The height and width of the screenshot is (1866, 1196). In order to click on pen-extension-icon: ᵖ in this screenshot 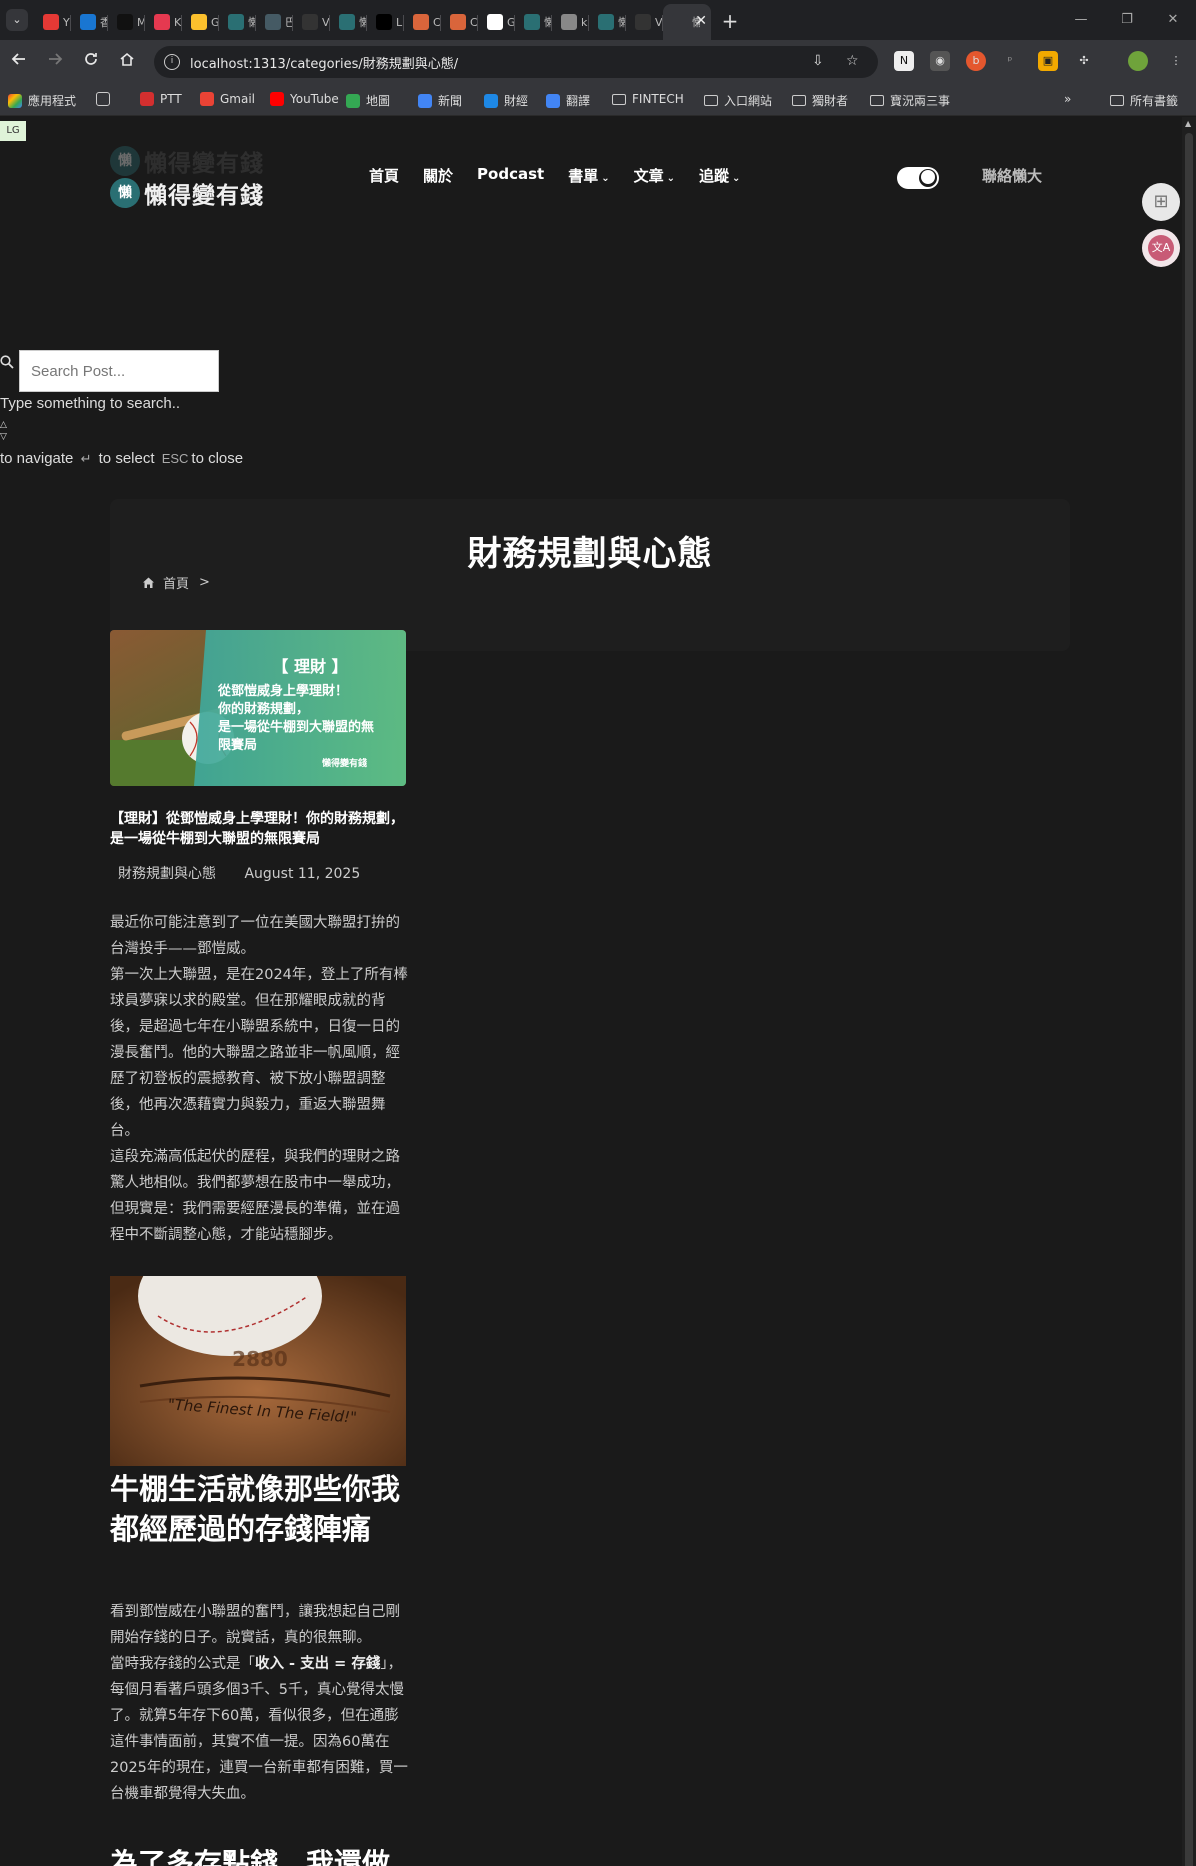, I will do `click(1010, 61)`.